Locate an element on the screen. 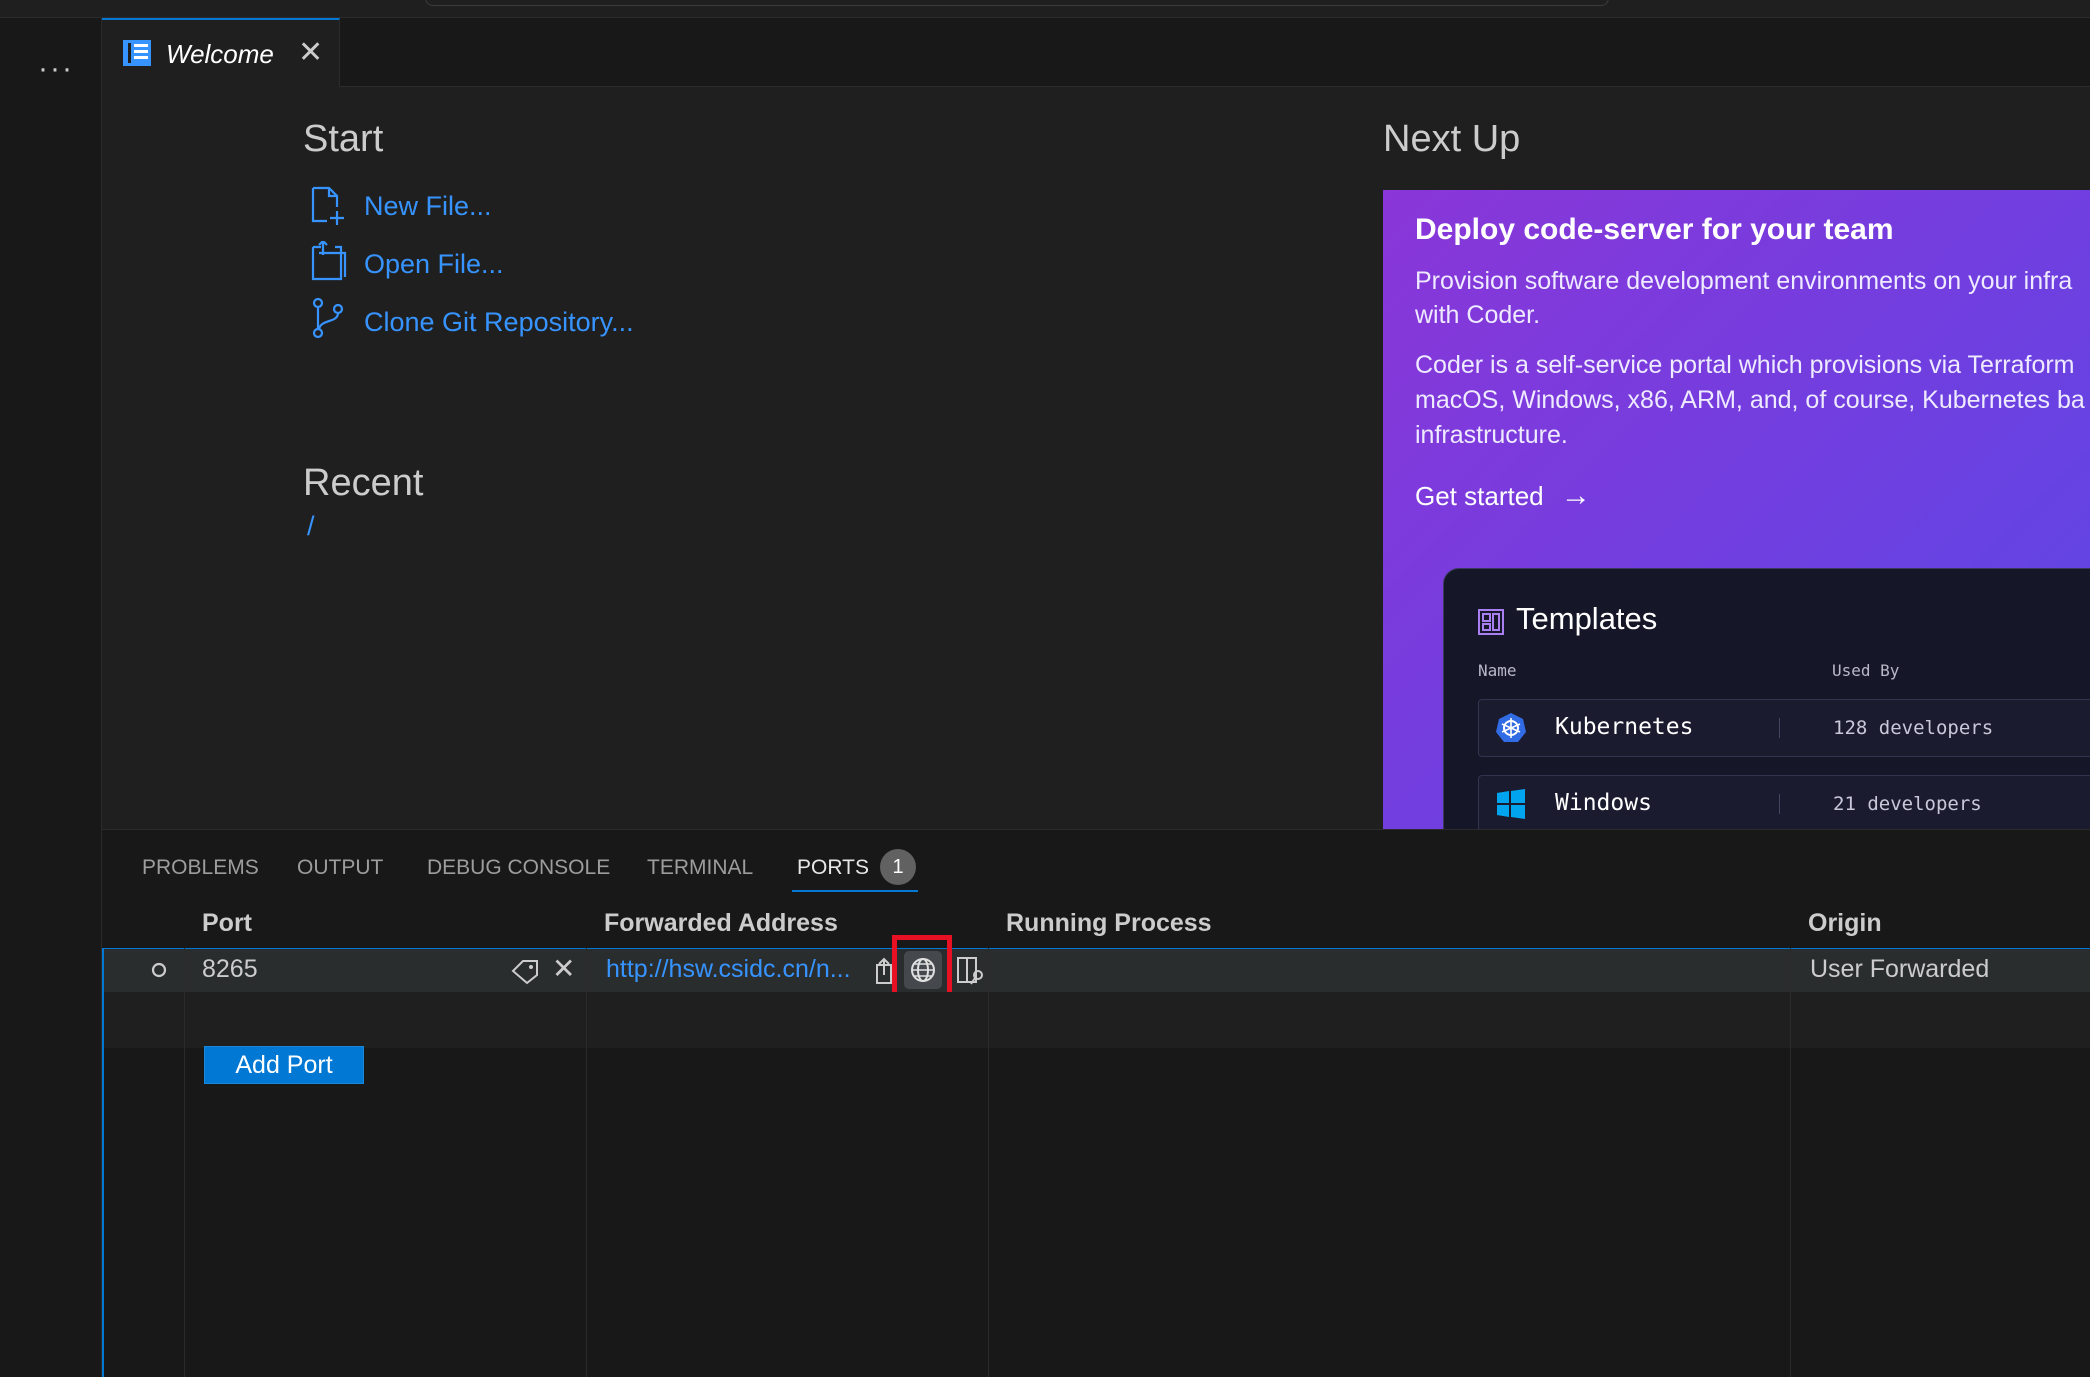  add-port-button: Add Port is located at coordinates (284, 1065).